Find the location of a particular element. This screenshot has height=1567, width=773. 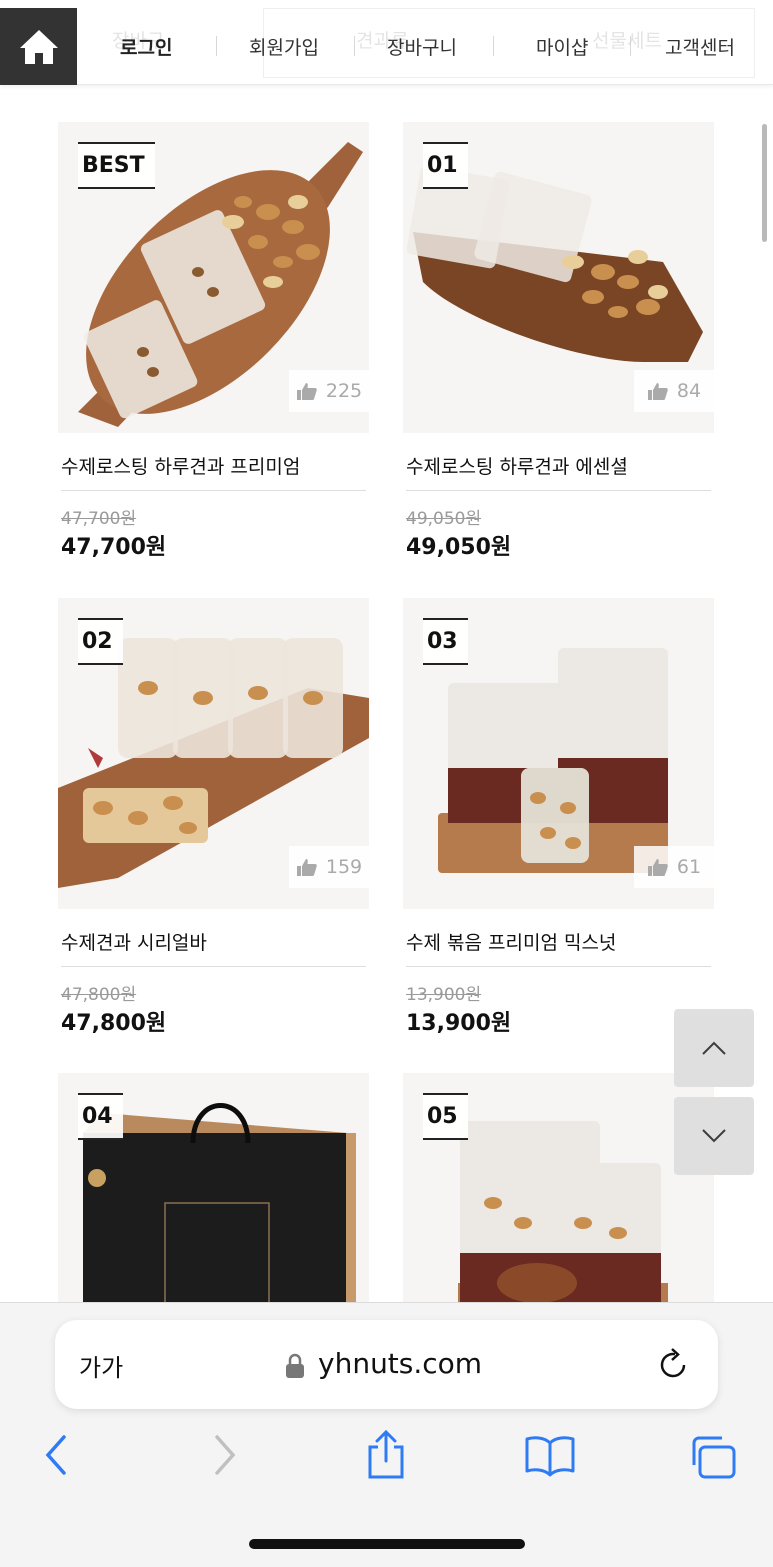

scroll-bottom-button is located at coordinates (714, 1136).